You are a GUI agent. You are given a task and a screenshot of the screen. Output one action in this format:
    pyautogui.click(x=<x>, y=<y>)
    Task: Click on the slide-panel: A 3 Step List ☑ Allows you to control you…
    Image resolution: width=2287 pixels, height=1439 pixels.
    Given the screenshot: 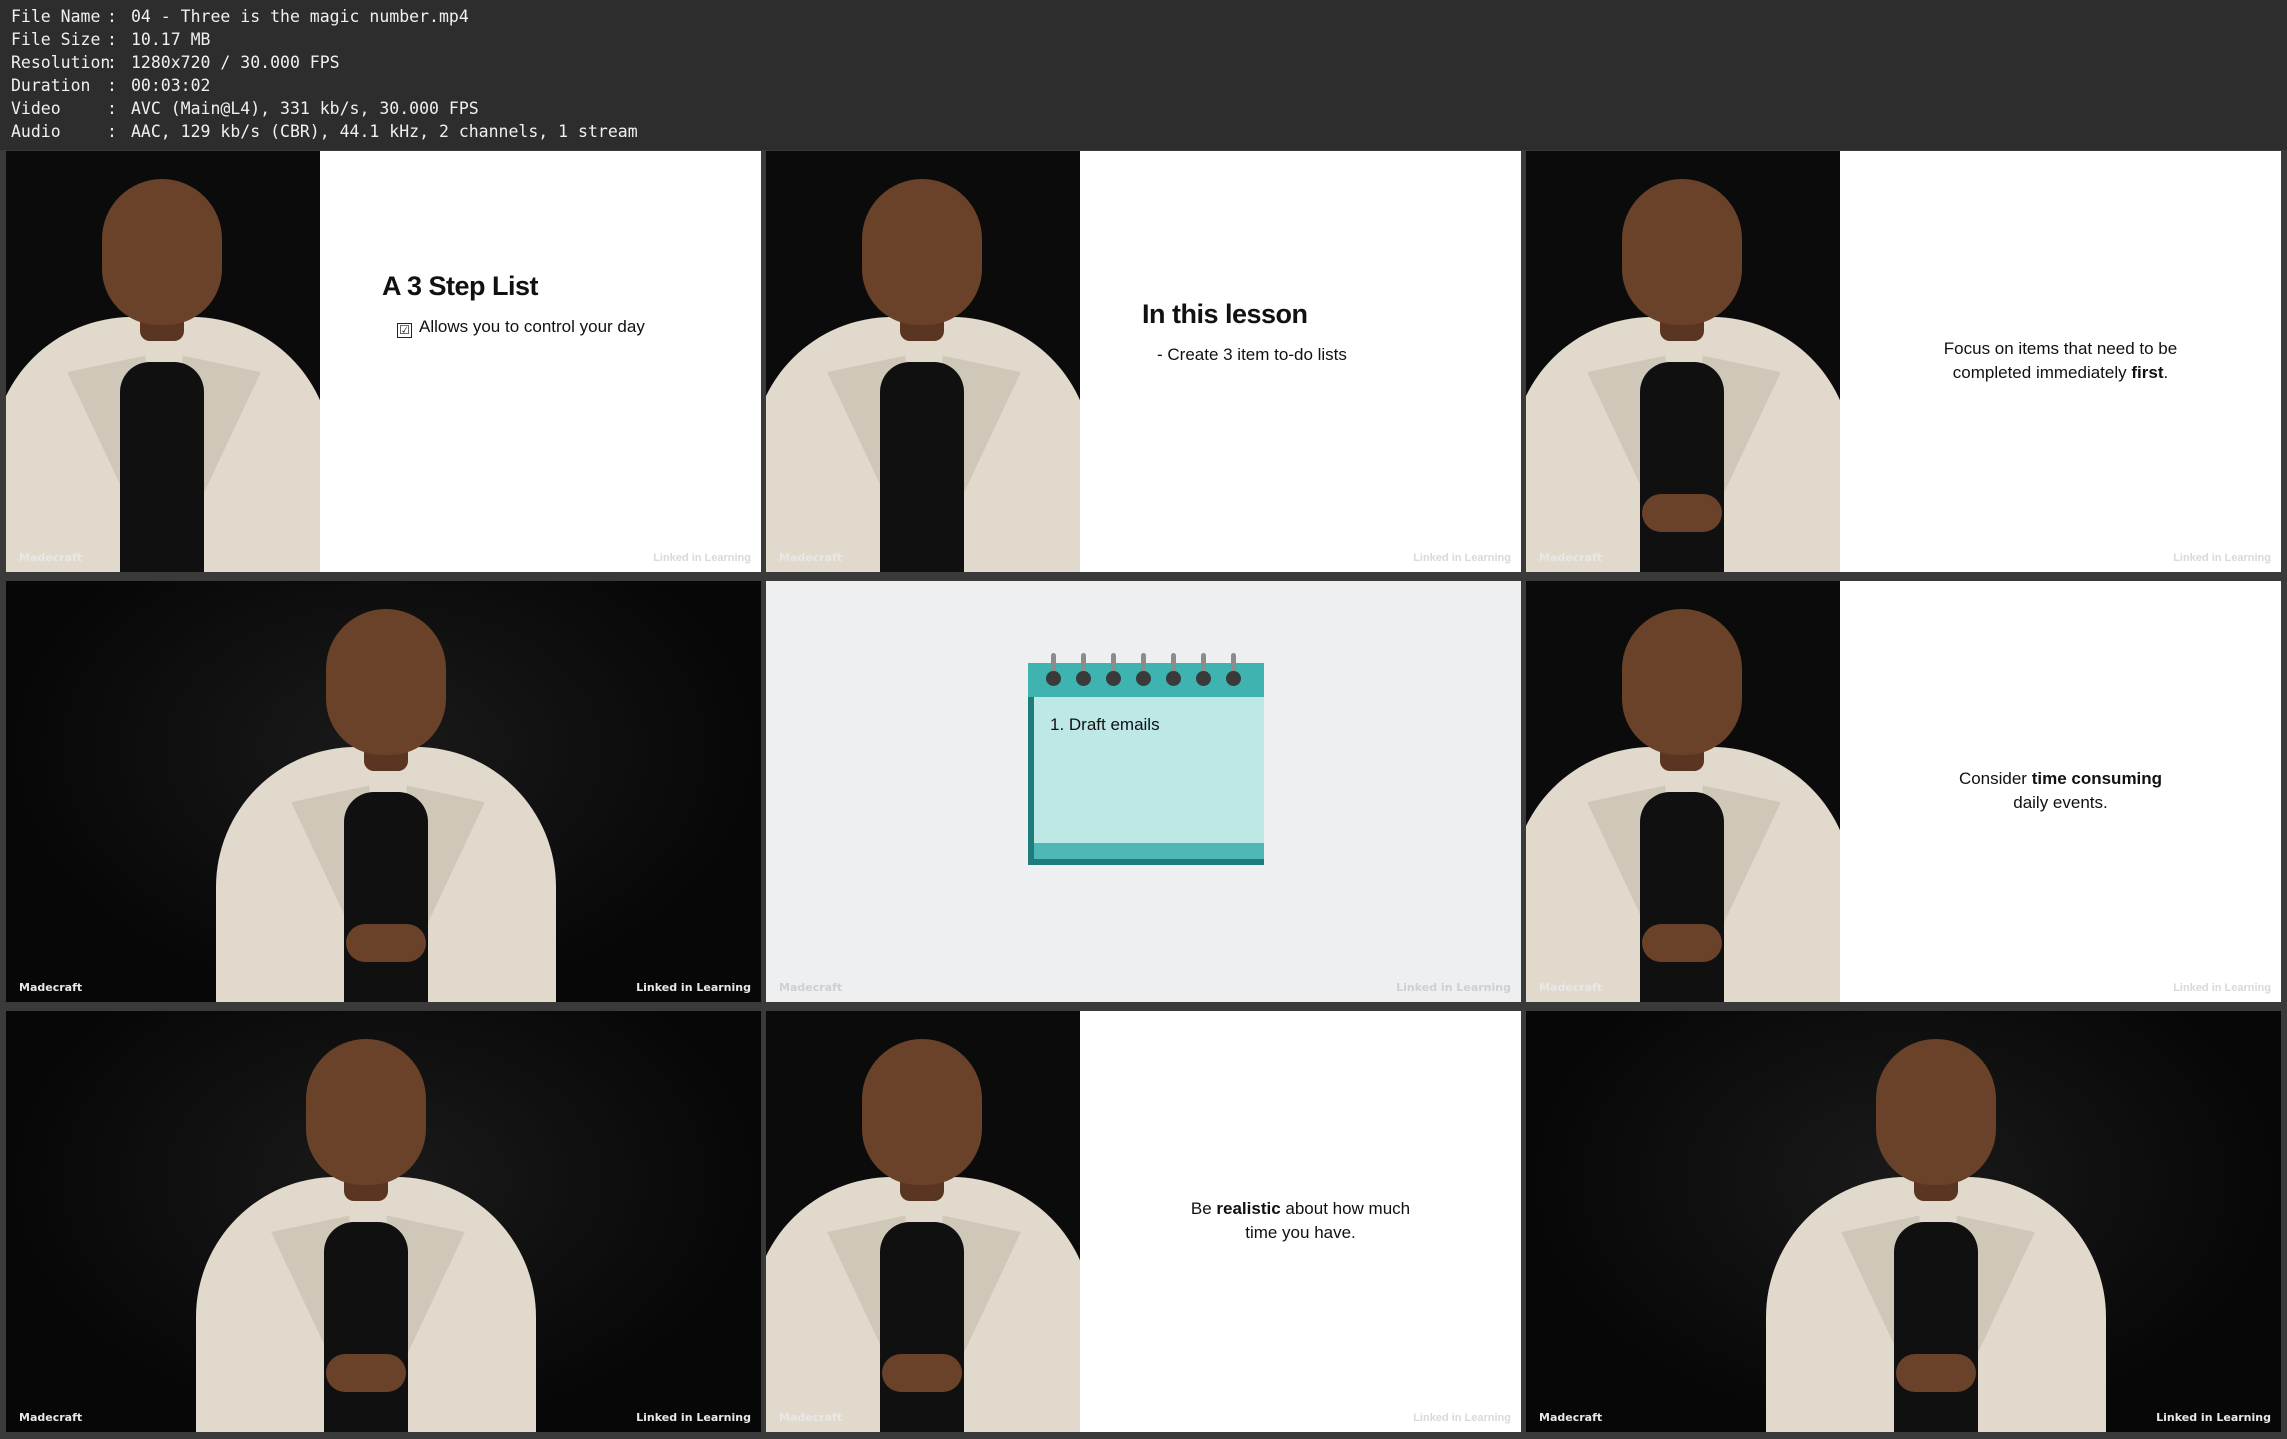 What is the action you would take?
    pyautogui.click(x=540, y=361)
    